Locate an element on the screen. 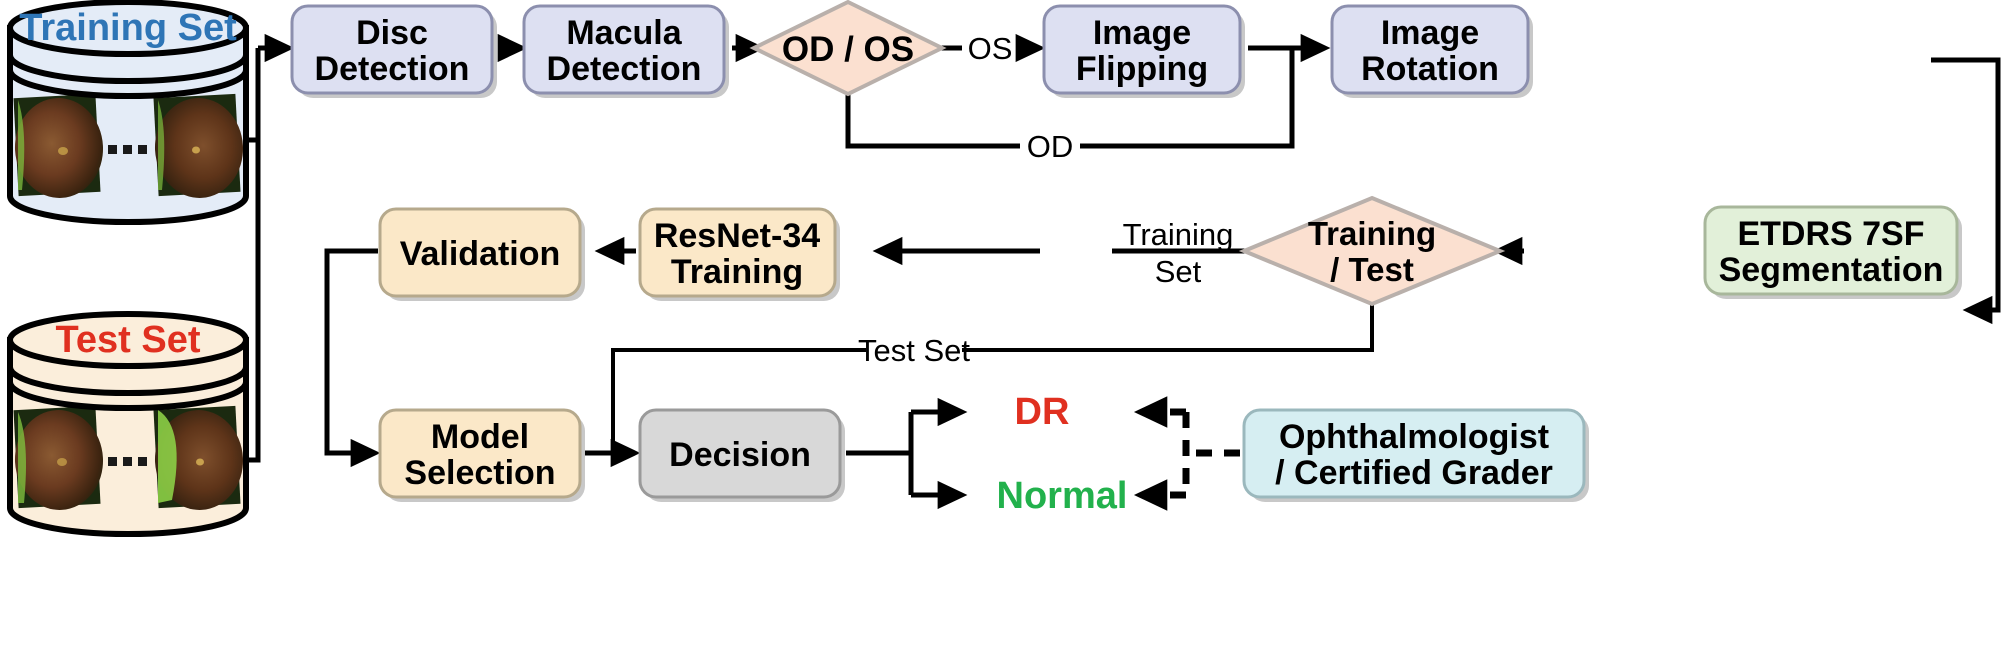 This screenshot has height=651, width=2007. node-image-flipping: Image Flipping is located at coordinates (1143, 51).